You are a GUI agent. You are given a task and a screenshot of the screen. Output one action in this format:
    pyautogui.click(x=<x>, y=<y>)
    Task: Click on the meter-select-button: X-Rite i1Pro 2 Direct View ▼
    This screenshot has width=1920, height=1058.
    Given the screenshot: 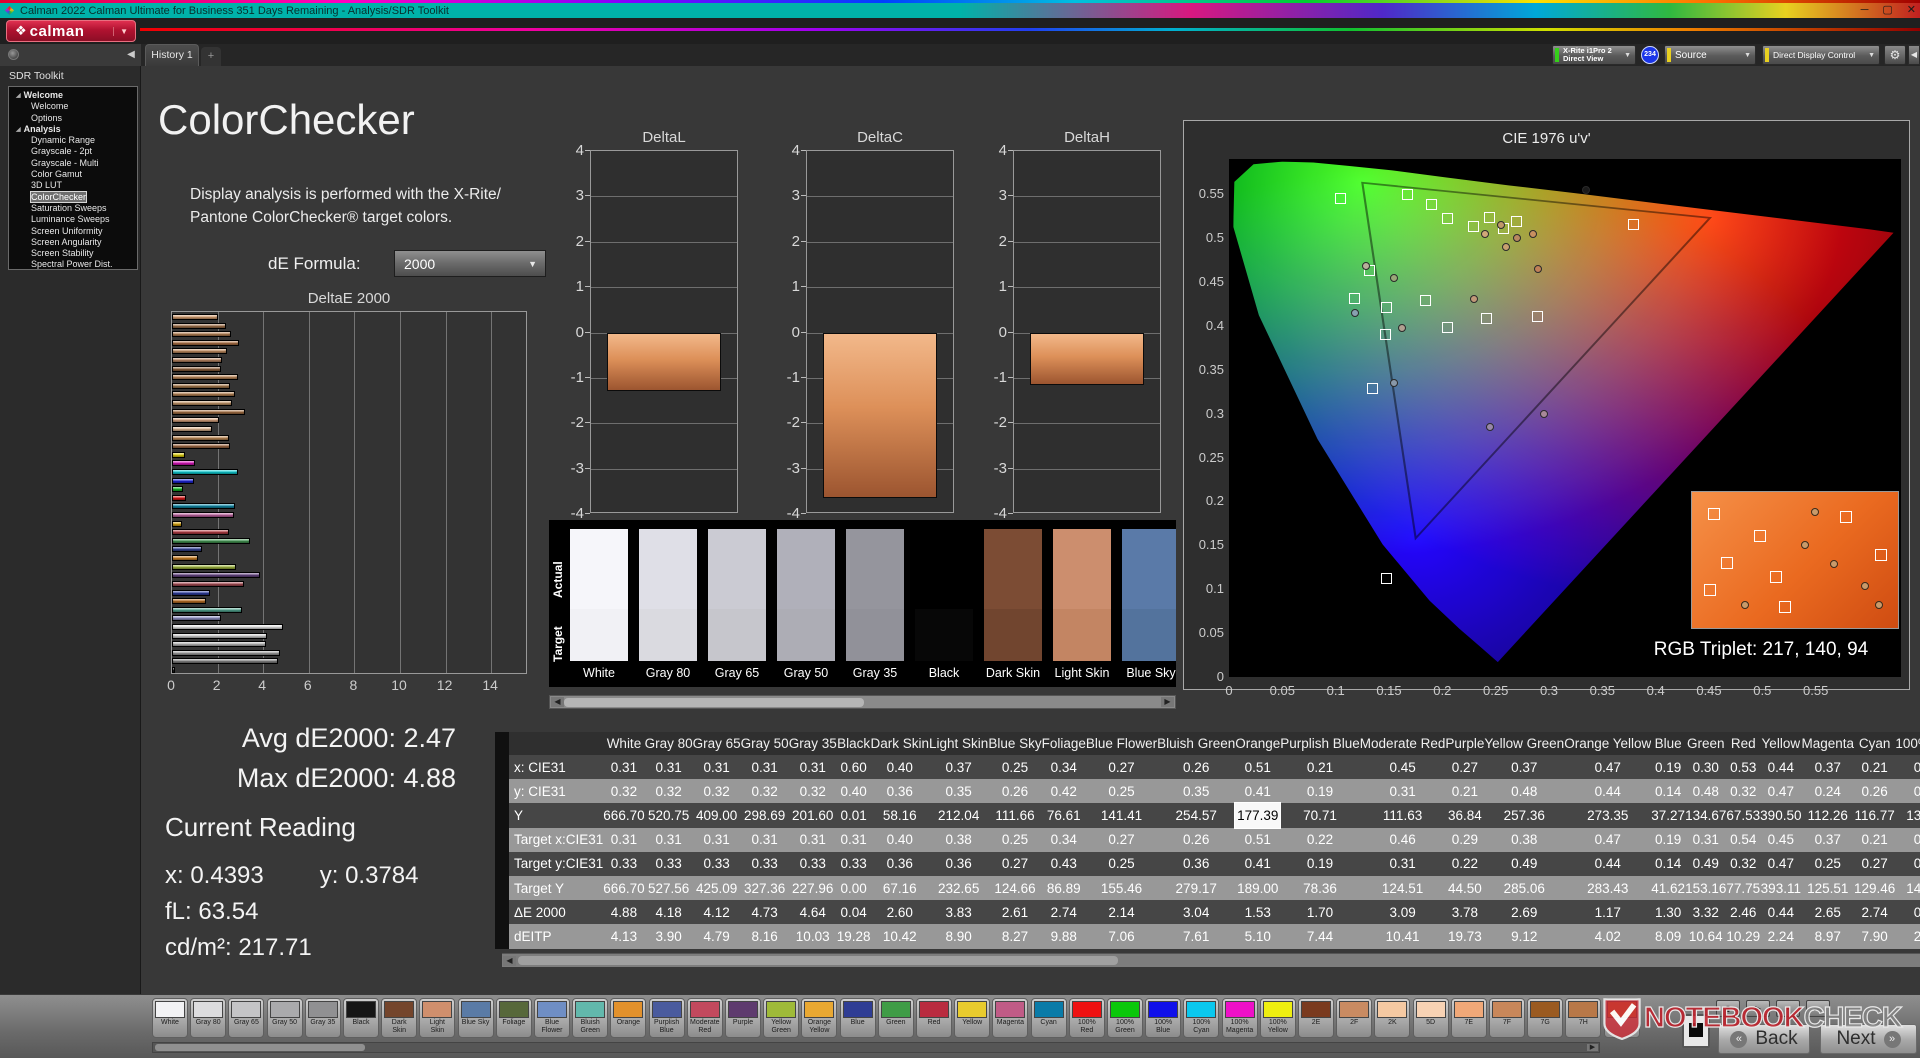 What is the action you would take?
    pyautogui.click(x=1594, y=55)
    